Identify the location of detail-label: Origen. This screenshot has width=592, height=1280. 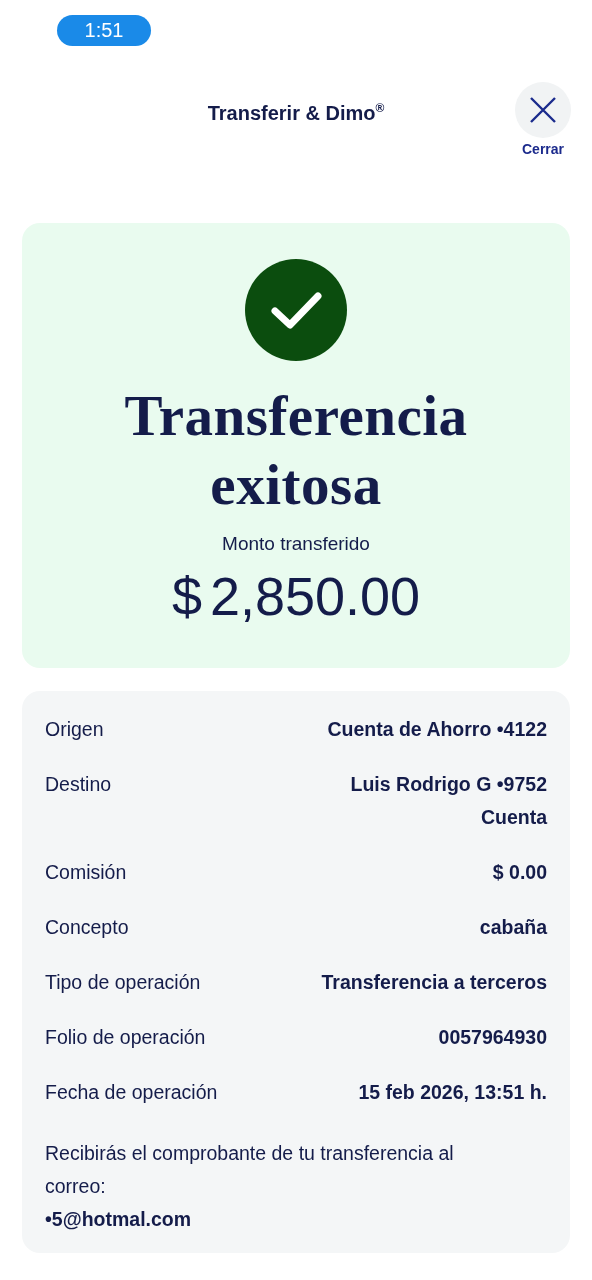
(74, 729).